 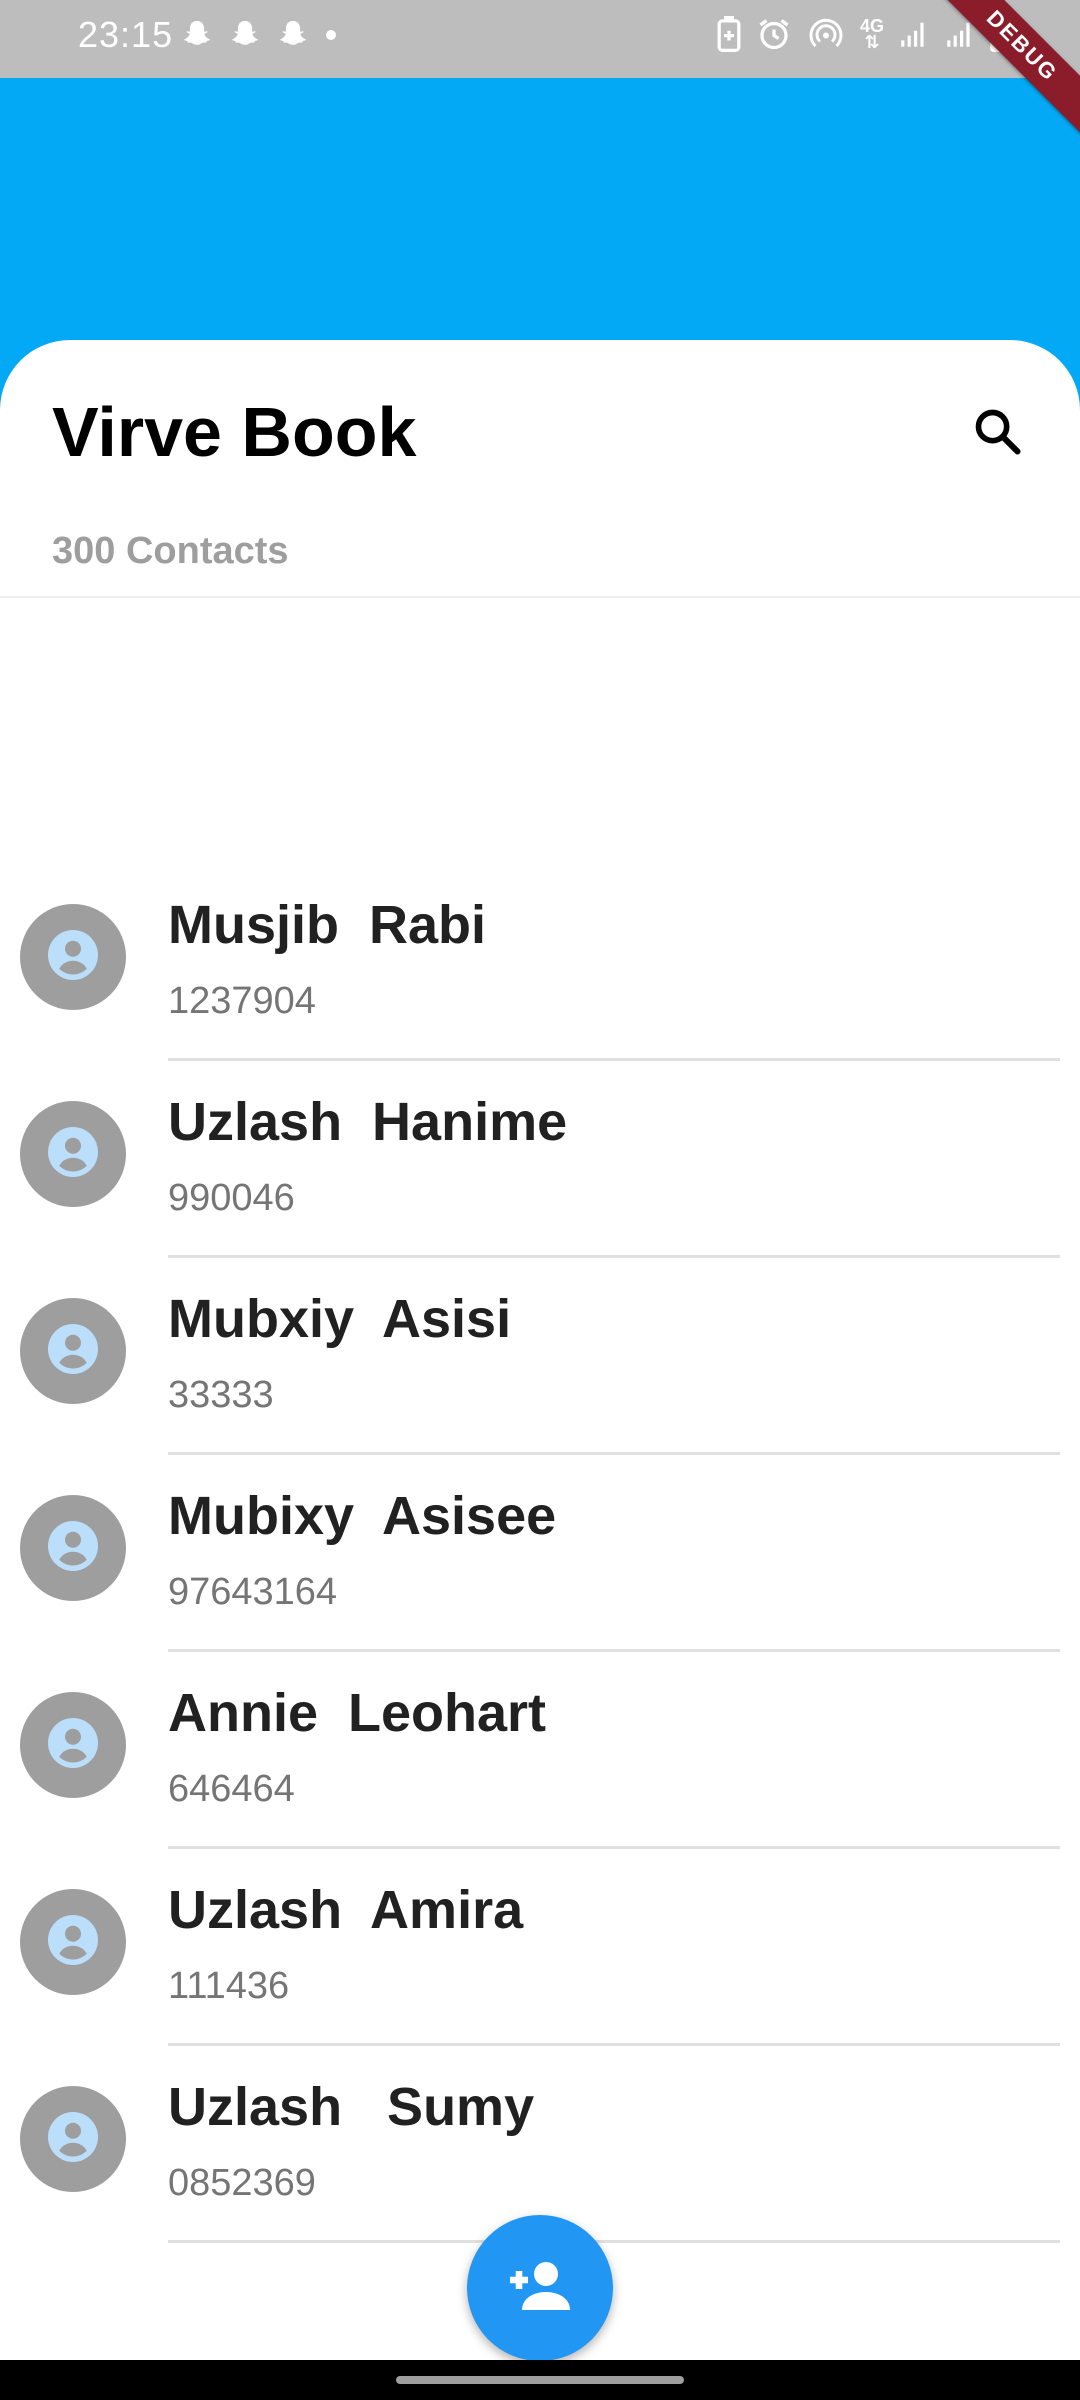 What do you see at coordinates (826, 34) in the screenshot?
I see `hotspot-icon` at bounding box center [826, 34].